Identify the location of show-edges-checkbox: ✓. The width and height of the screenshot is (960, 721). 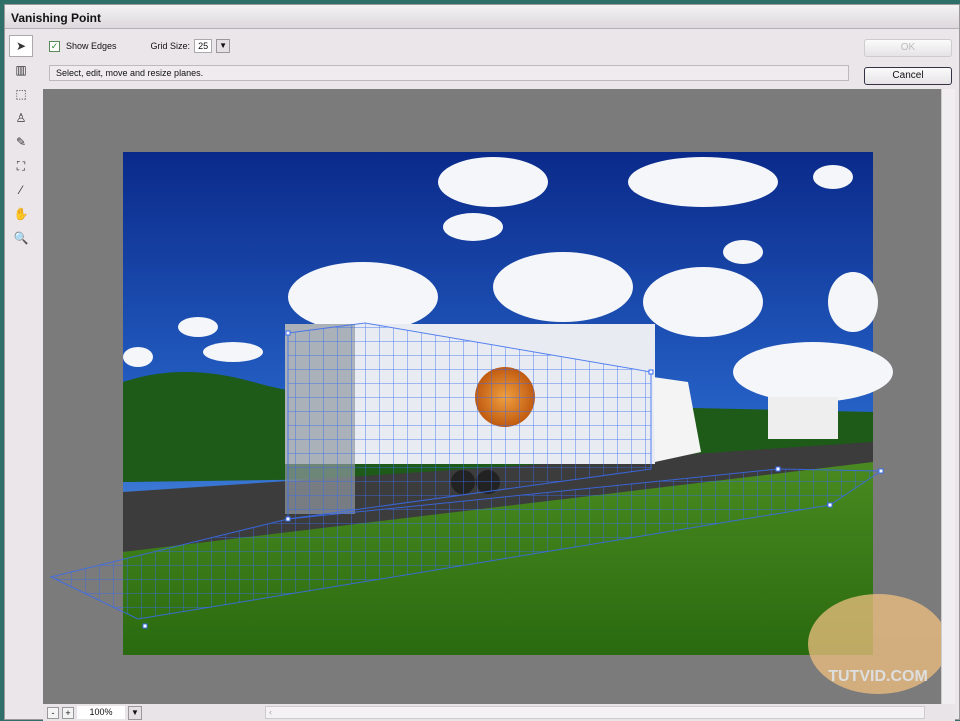
(54, 46).